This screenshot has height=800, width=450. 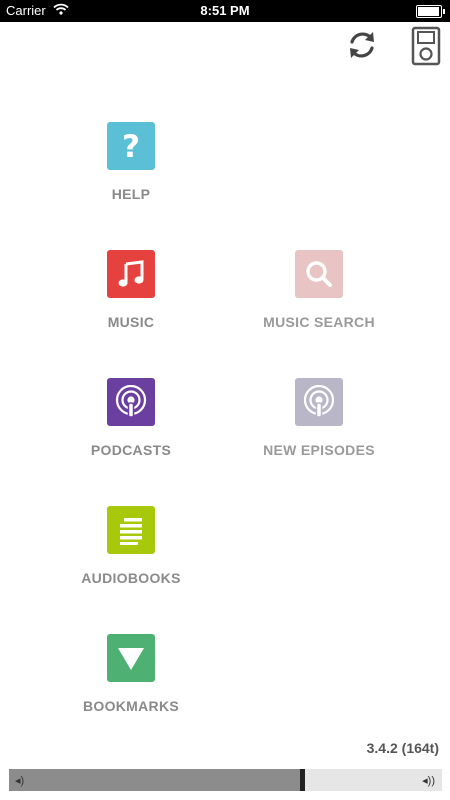 I want to click on music-search-label: MUSIC SEARCH, so click(x=319, y=322).